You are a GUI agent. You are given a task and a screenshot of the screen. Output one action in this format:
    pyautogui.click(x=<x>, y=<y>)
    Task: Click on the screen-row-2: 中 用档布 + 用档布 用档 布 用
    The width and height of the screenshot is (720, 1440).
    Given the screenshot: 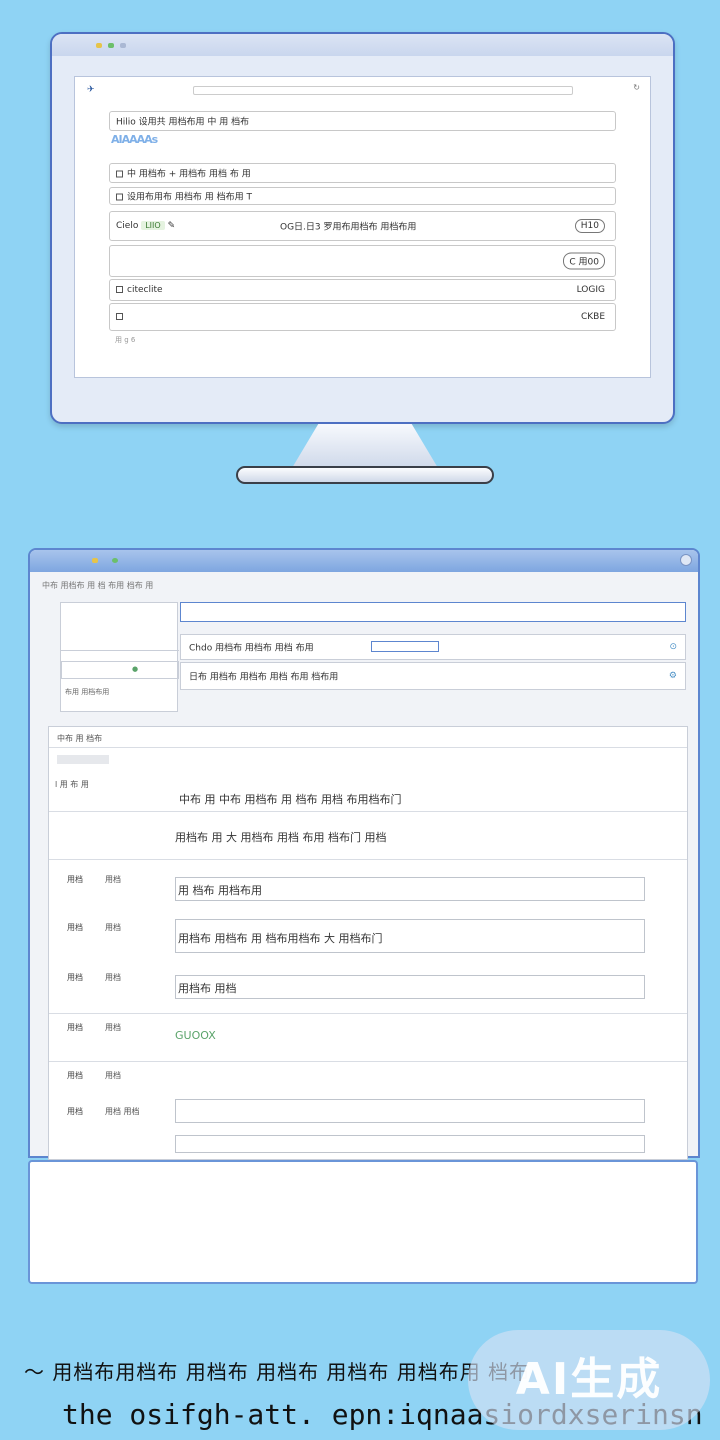 What is the action you would take?
    pyautogui.click(x=362, y=173)
    